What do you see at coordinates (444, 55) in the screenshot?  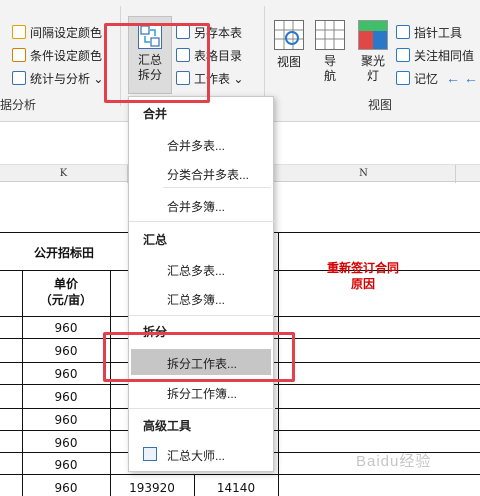 I see `focus-same-value-label: 关注相同值` at bounding box center [444, 55].